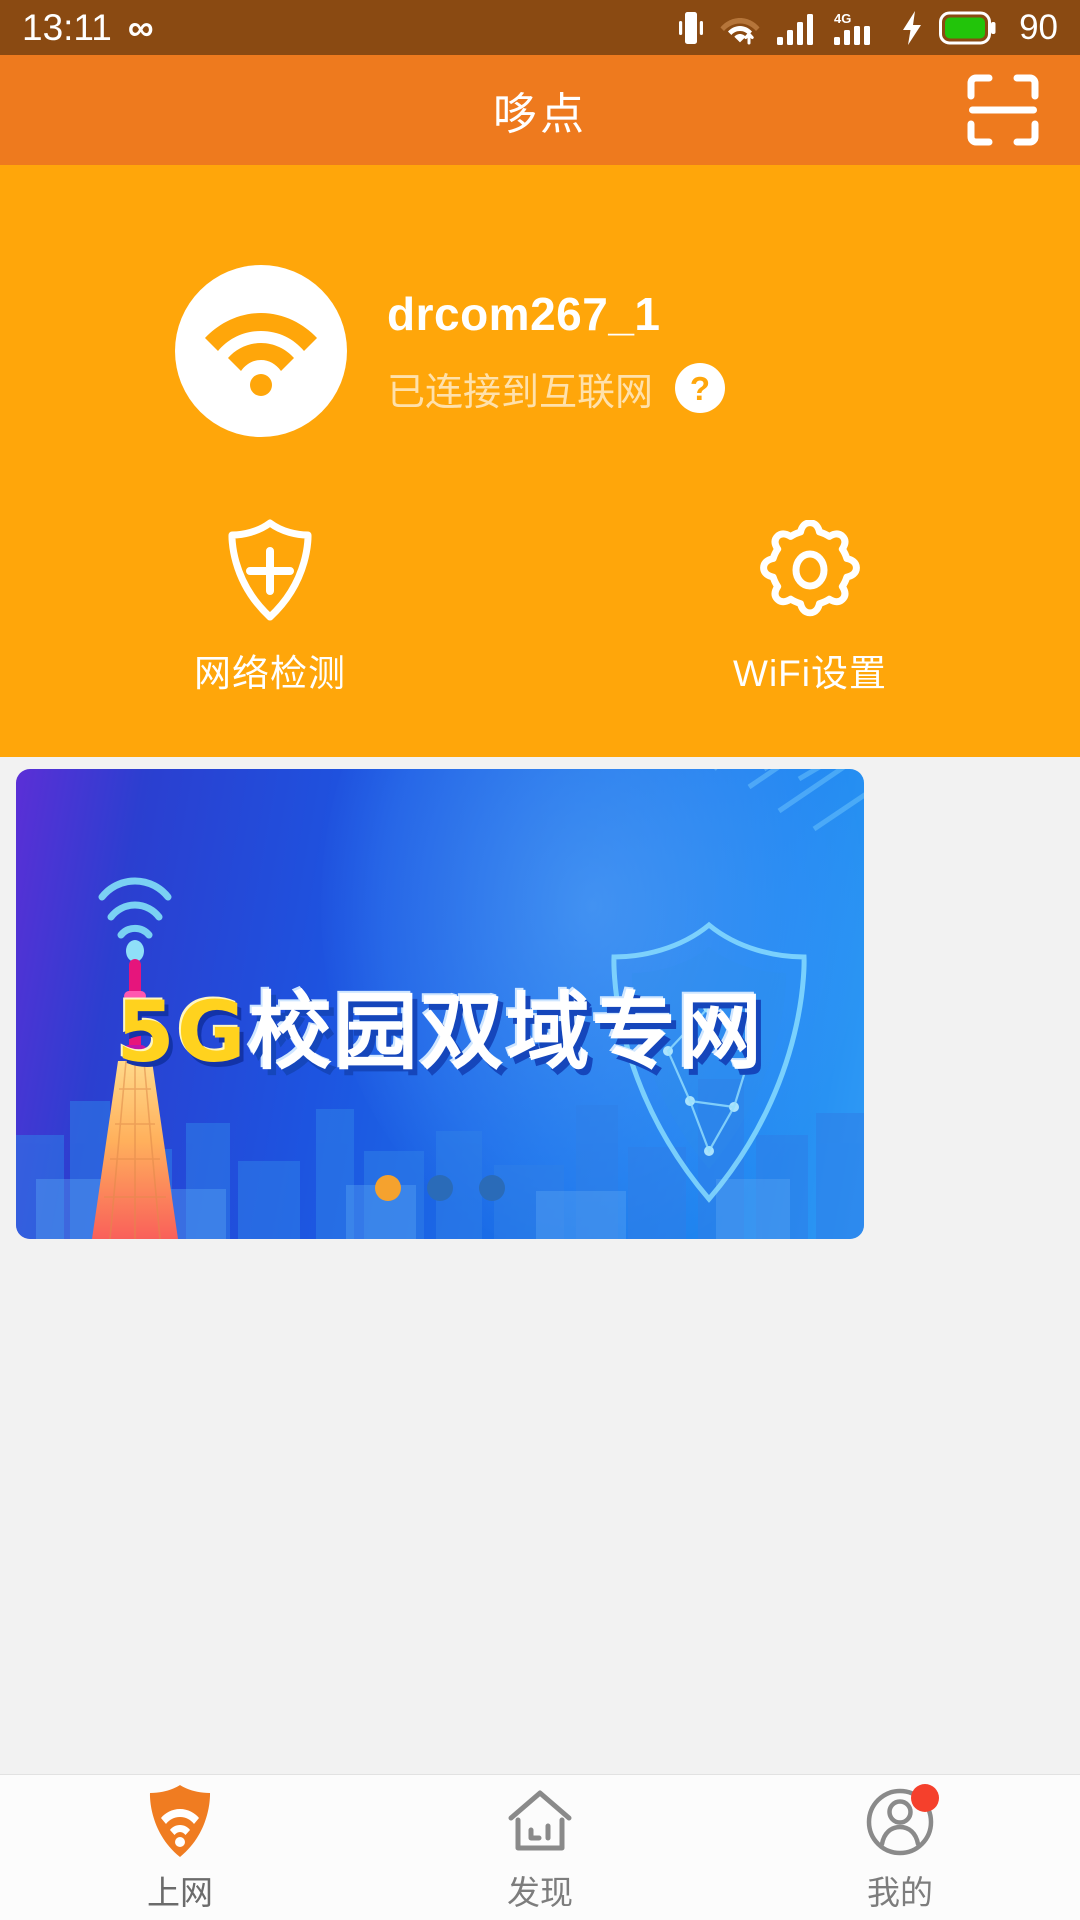  What do you see at coordinates (520, 392) in the screenshot?
I see `wifi-connection-status: 已连接到互联网` at bounding box center [520, 392].